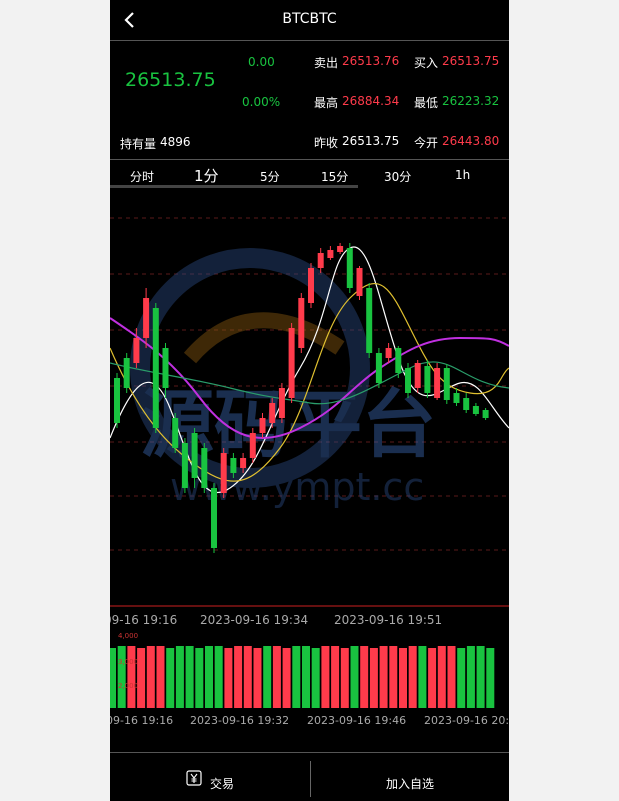  I want to click on volume-time-label-2: 2023-09-16 19:32, so click(239, 720).